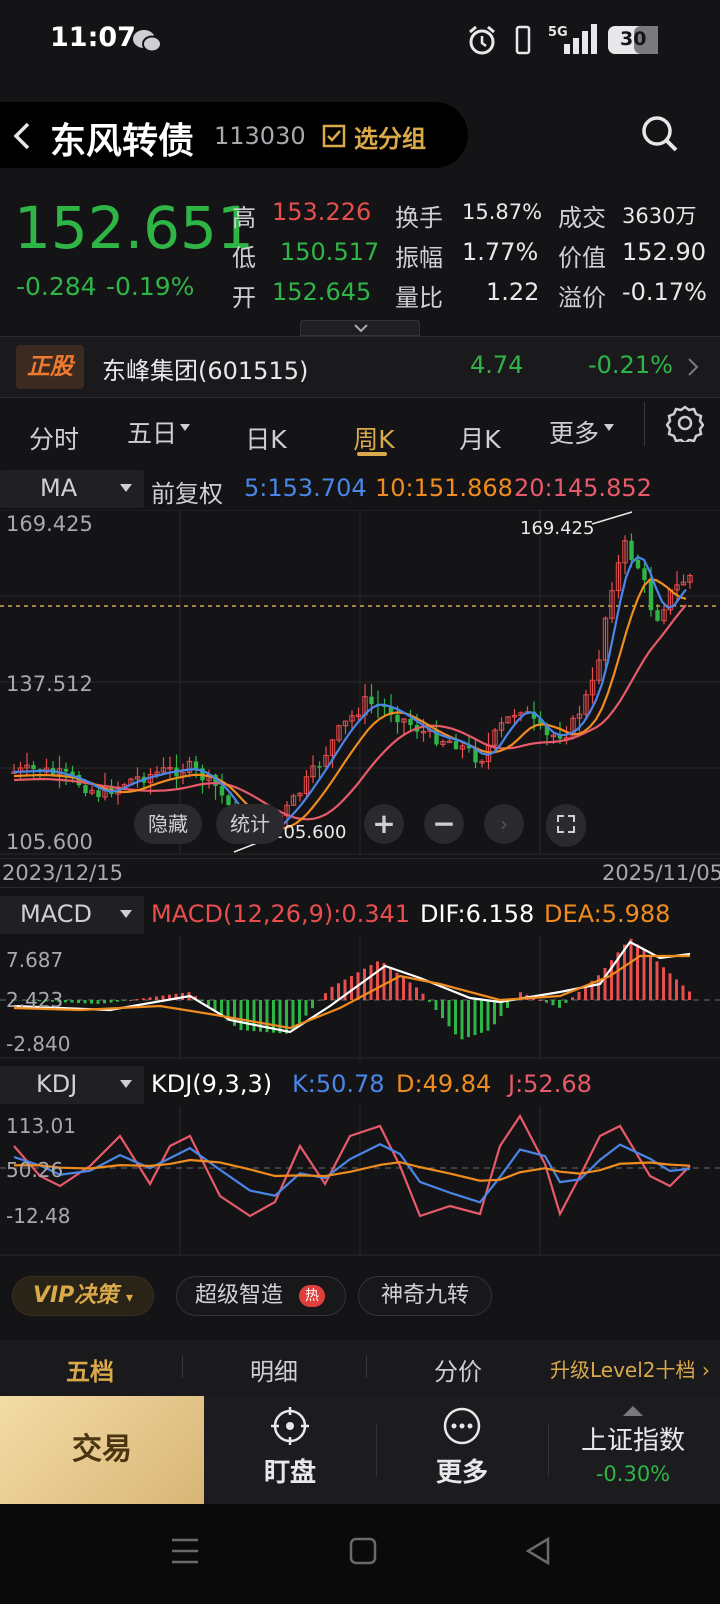  I want to click on settings-icon, so click(685, 423).